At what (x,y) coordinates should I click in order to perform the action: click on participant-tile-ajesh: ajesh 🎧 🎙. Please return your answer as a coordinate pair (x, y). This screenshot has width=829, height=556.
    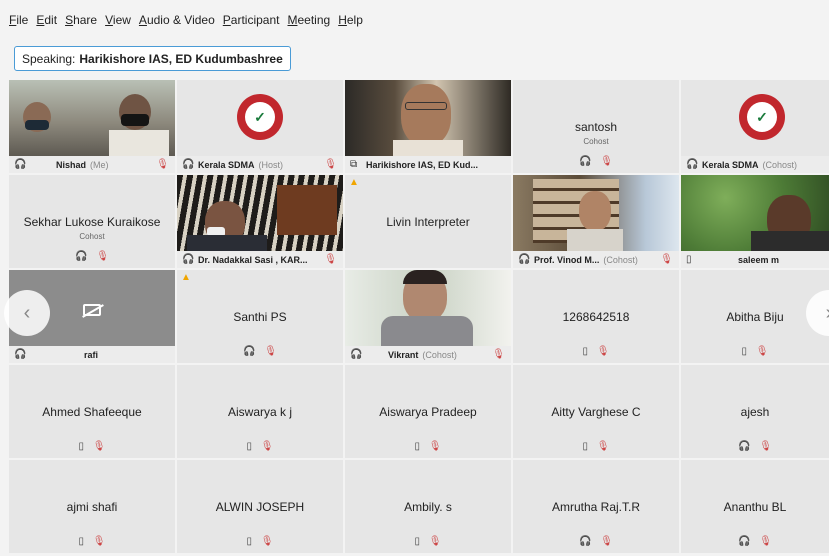
    Looking at the image, I should click on (755, 411).